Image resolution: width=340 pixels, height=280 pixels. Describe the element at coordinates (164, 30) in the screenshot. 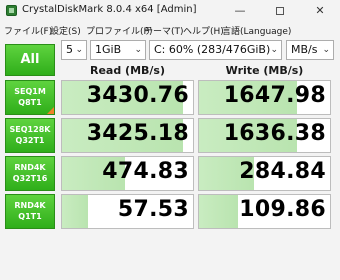

I see `menu-theme: テーマ(T)` at that location.